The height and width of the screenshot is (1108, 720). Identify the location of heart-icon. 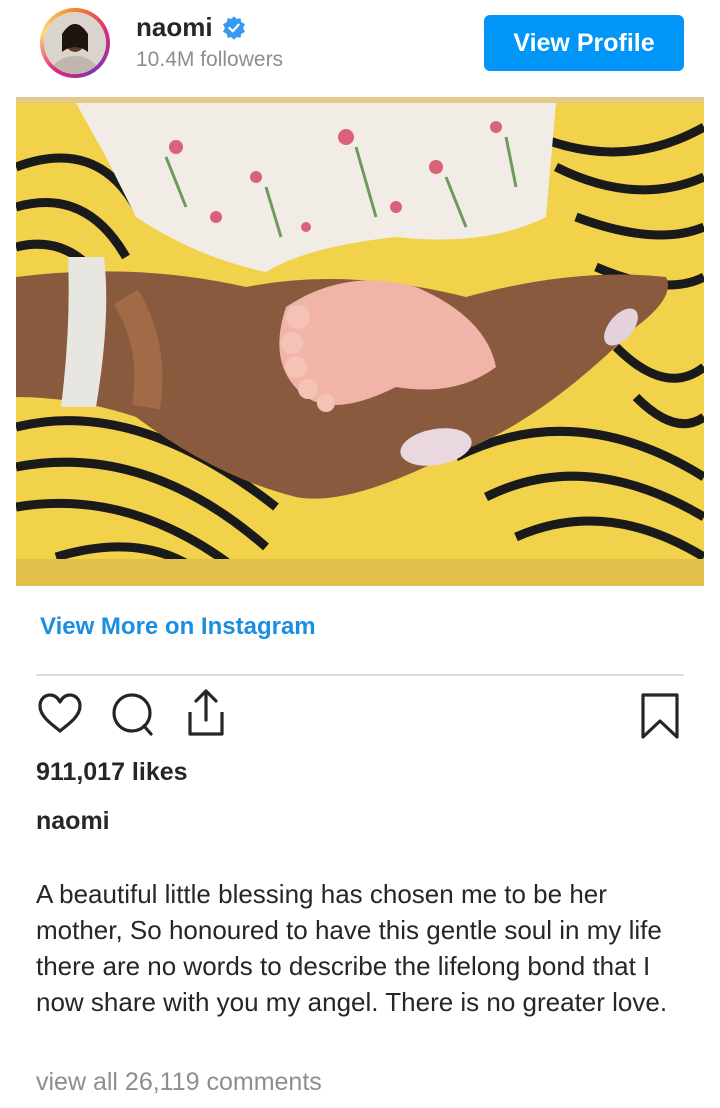
(60, 714).